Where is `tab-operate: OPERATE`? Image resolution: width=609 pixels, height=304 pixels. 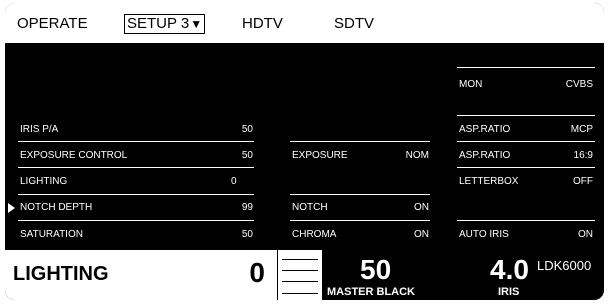
tab-operate: OPERATE is located at coordinates (52, 24).